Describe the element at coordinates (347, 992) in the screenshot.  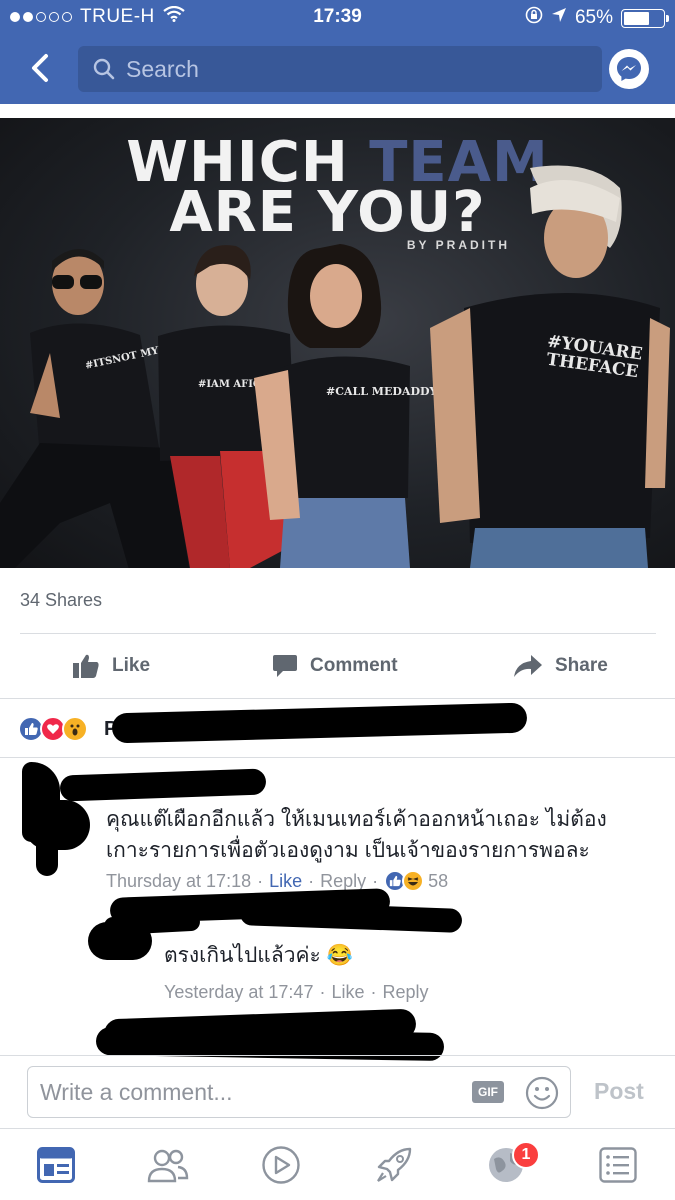
I see `comment-2-like-link: Like` at that location.